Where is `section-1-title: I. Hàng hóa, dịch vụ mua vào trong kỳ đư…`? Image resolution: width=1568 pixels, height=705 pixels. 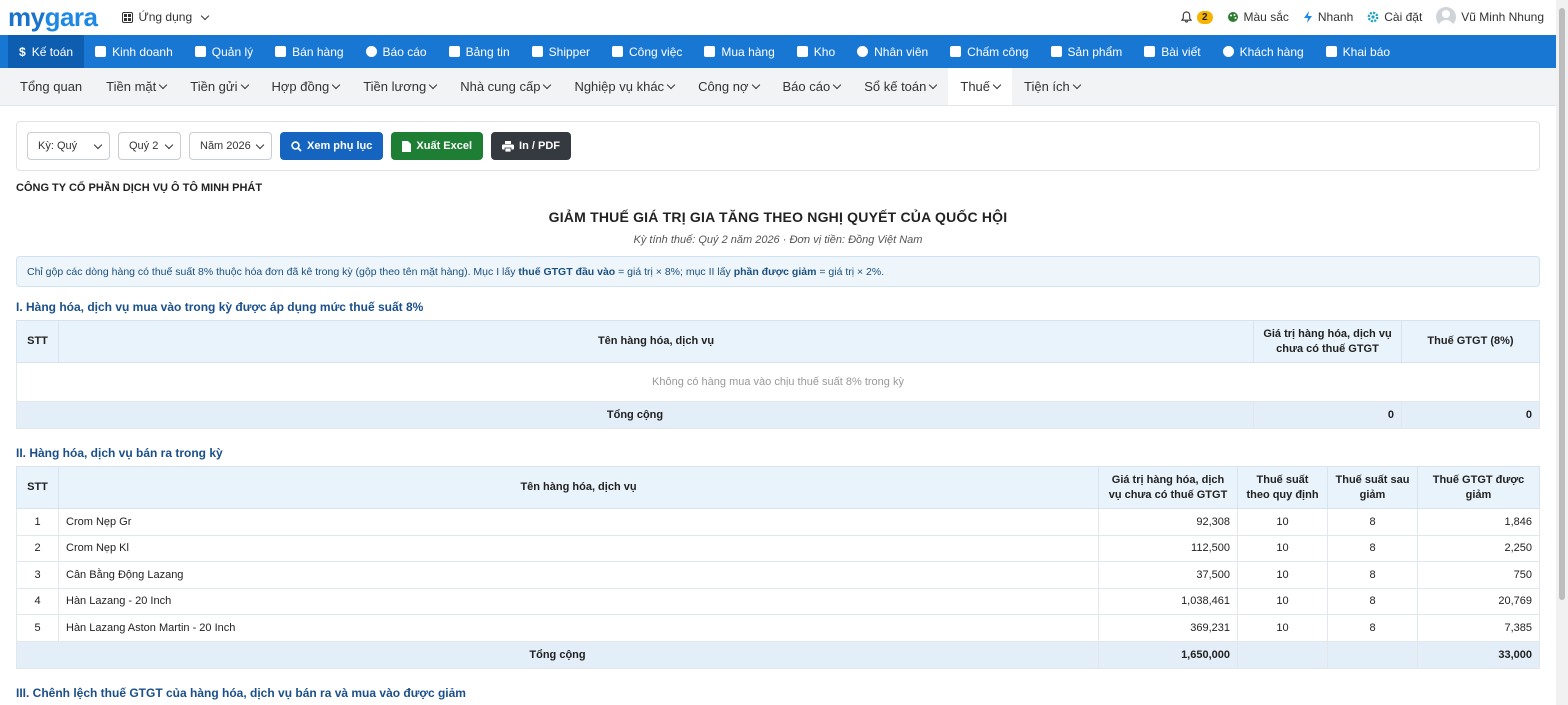
section-1-title: I. Hàng hóa, dịch vụ mua vào trong kỳ đư… is located at coordinates (220, 307).